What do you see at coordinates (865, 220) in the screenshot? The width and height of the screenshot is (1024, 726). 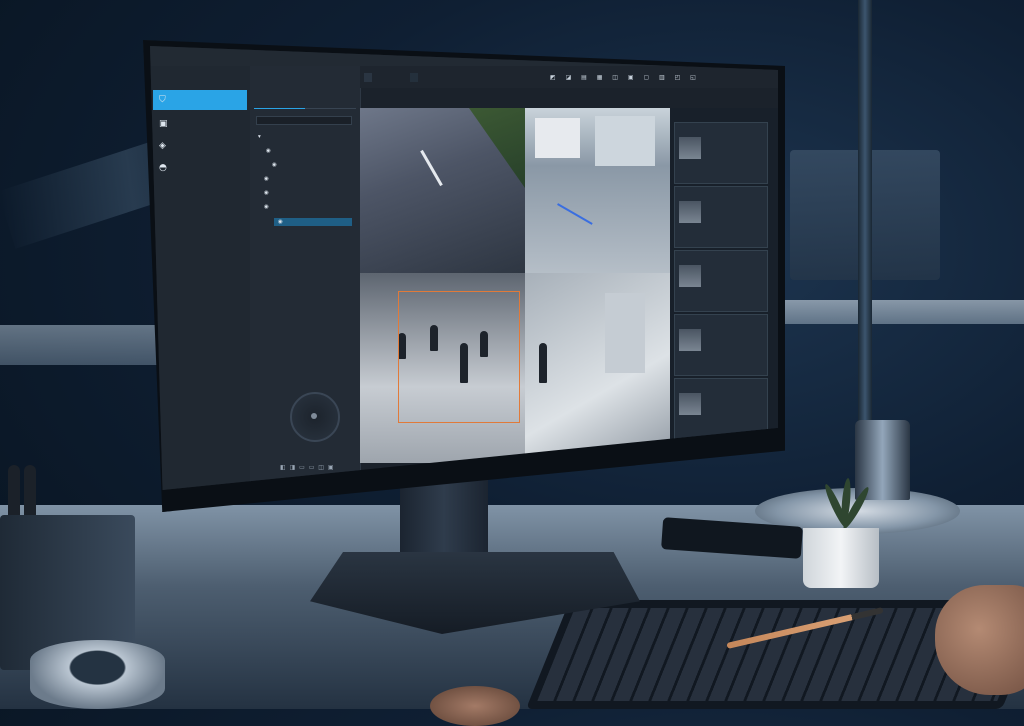 I see `desk-lamp-pole` at bounding box center [865, 220].